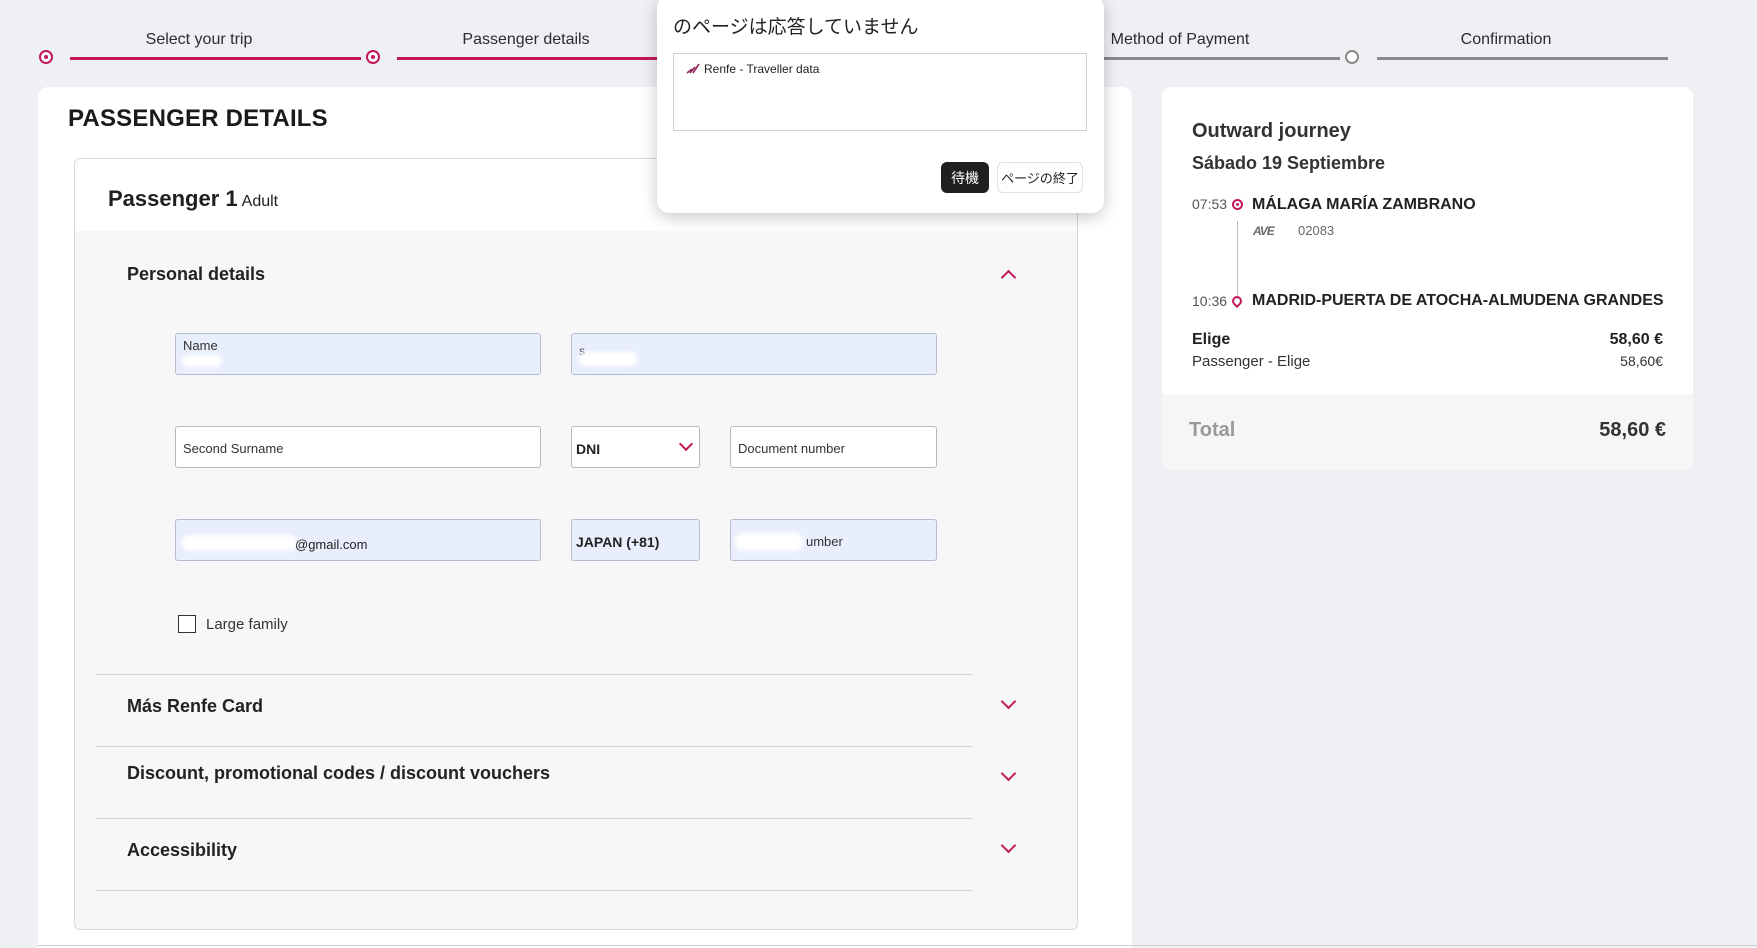 The image size is (1757, 948). What do you see at coordinates (260, 201) in the screenshot?
I see `passenger-type: Adult` at bounding box center [260, 201].